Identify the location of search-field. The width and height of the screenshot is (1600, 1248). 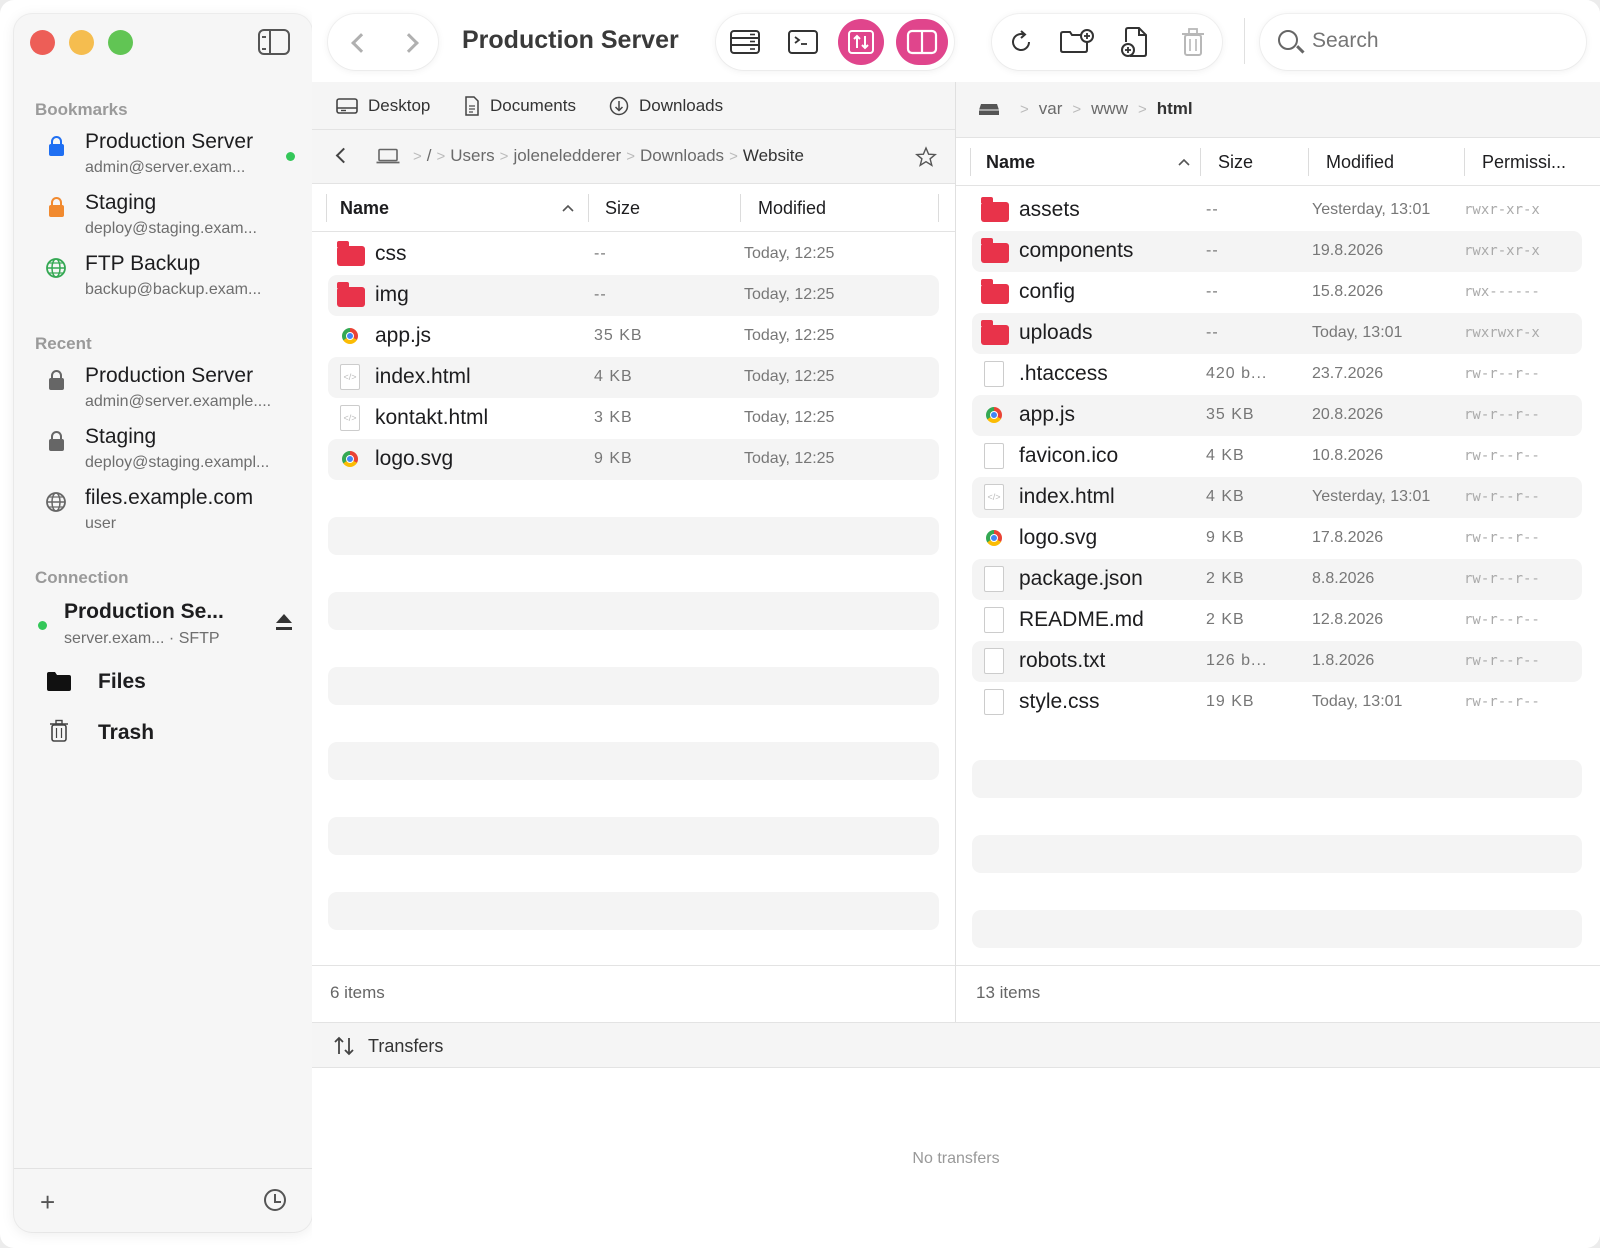
(1423, 42).